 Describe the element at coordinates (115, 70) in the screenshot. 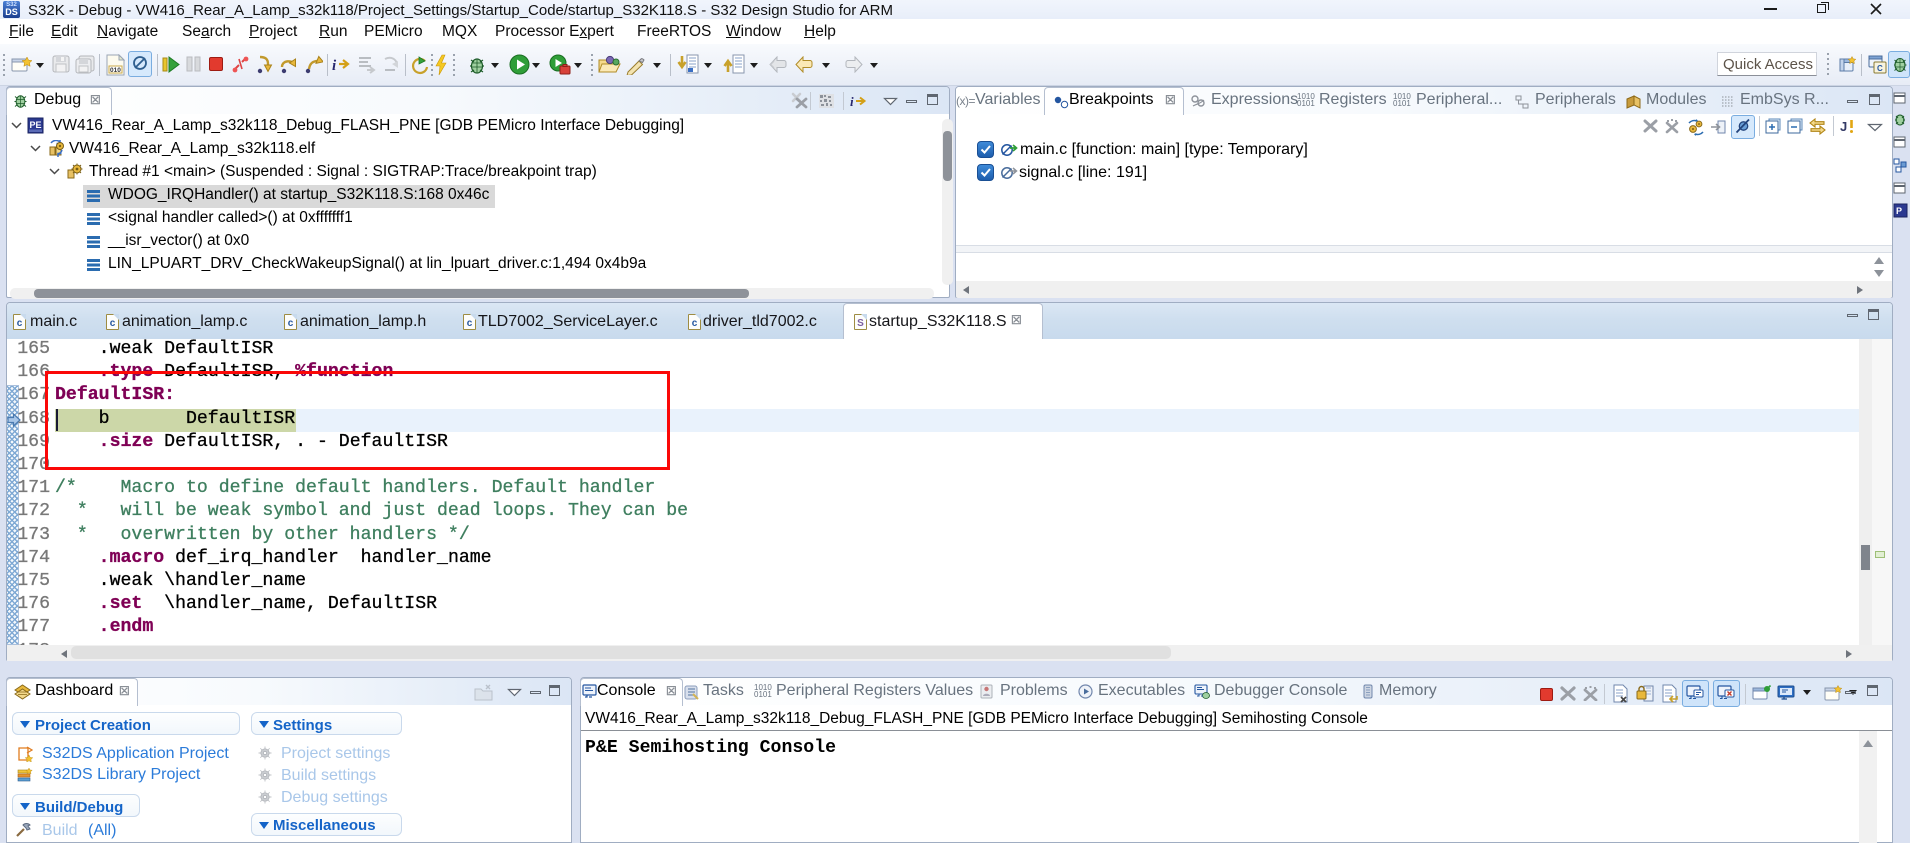

I see `svg-text: 010` at that location.